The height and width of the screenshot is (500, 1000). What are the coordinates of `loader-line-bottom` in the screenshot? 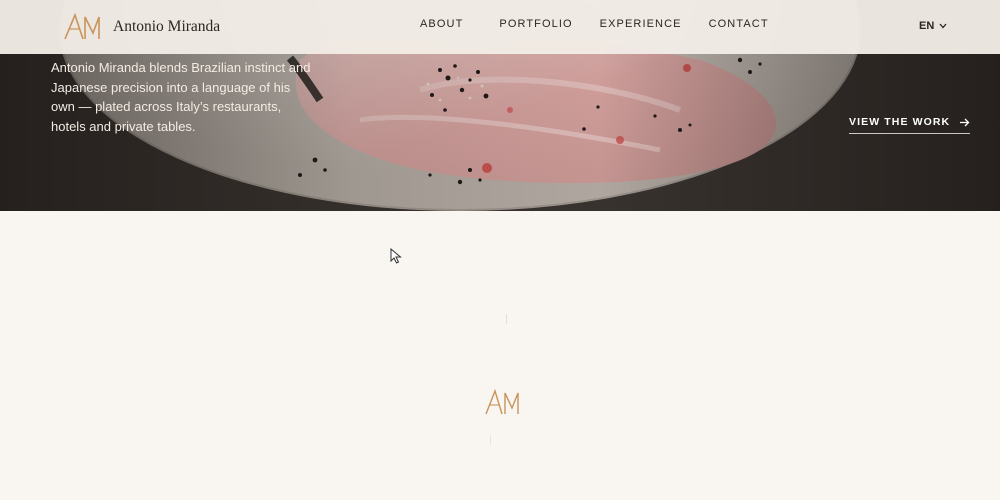 It's located at (490, 440).